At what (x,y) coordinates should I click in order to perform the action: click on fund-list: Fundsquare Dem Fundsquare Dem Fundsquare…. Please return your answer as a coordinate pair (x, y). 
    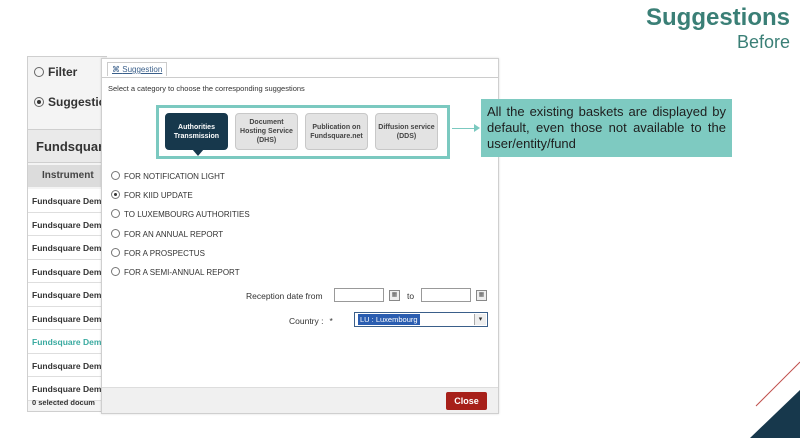
    Looking at the image, I should click on (67, 295).